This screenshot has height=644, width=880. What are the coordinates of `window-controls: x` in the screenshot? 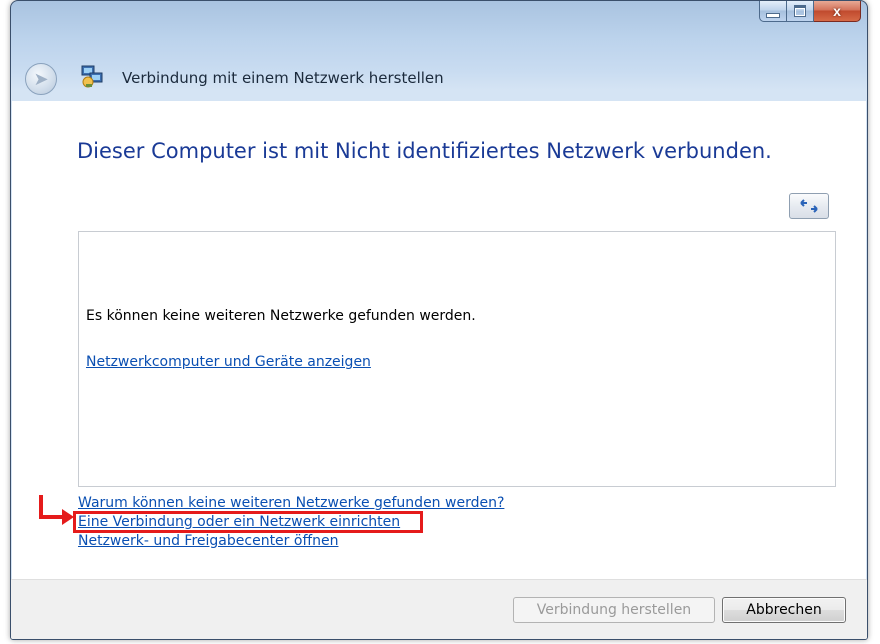 It's located at (810, 11).